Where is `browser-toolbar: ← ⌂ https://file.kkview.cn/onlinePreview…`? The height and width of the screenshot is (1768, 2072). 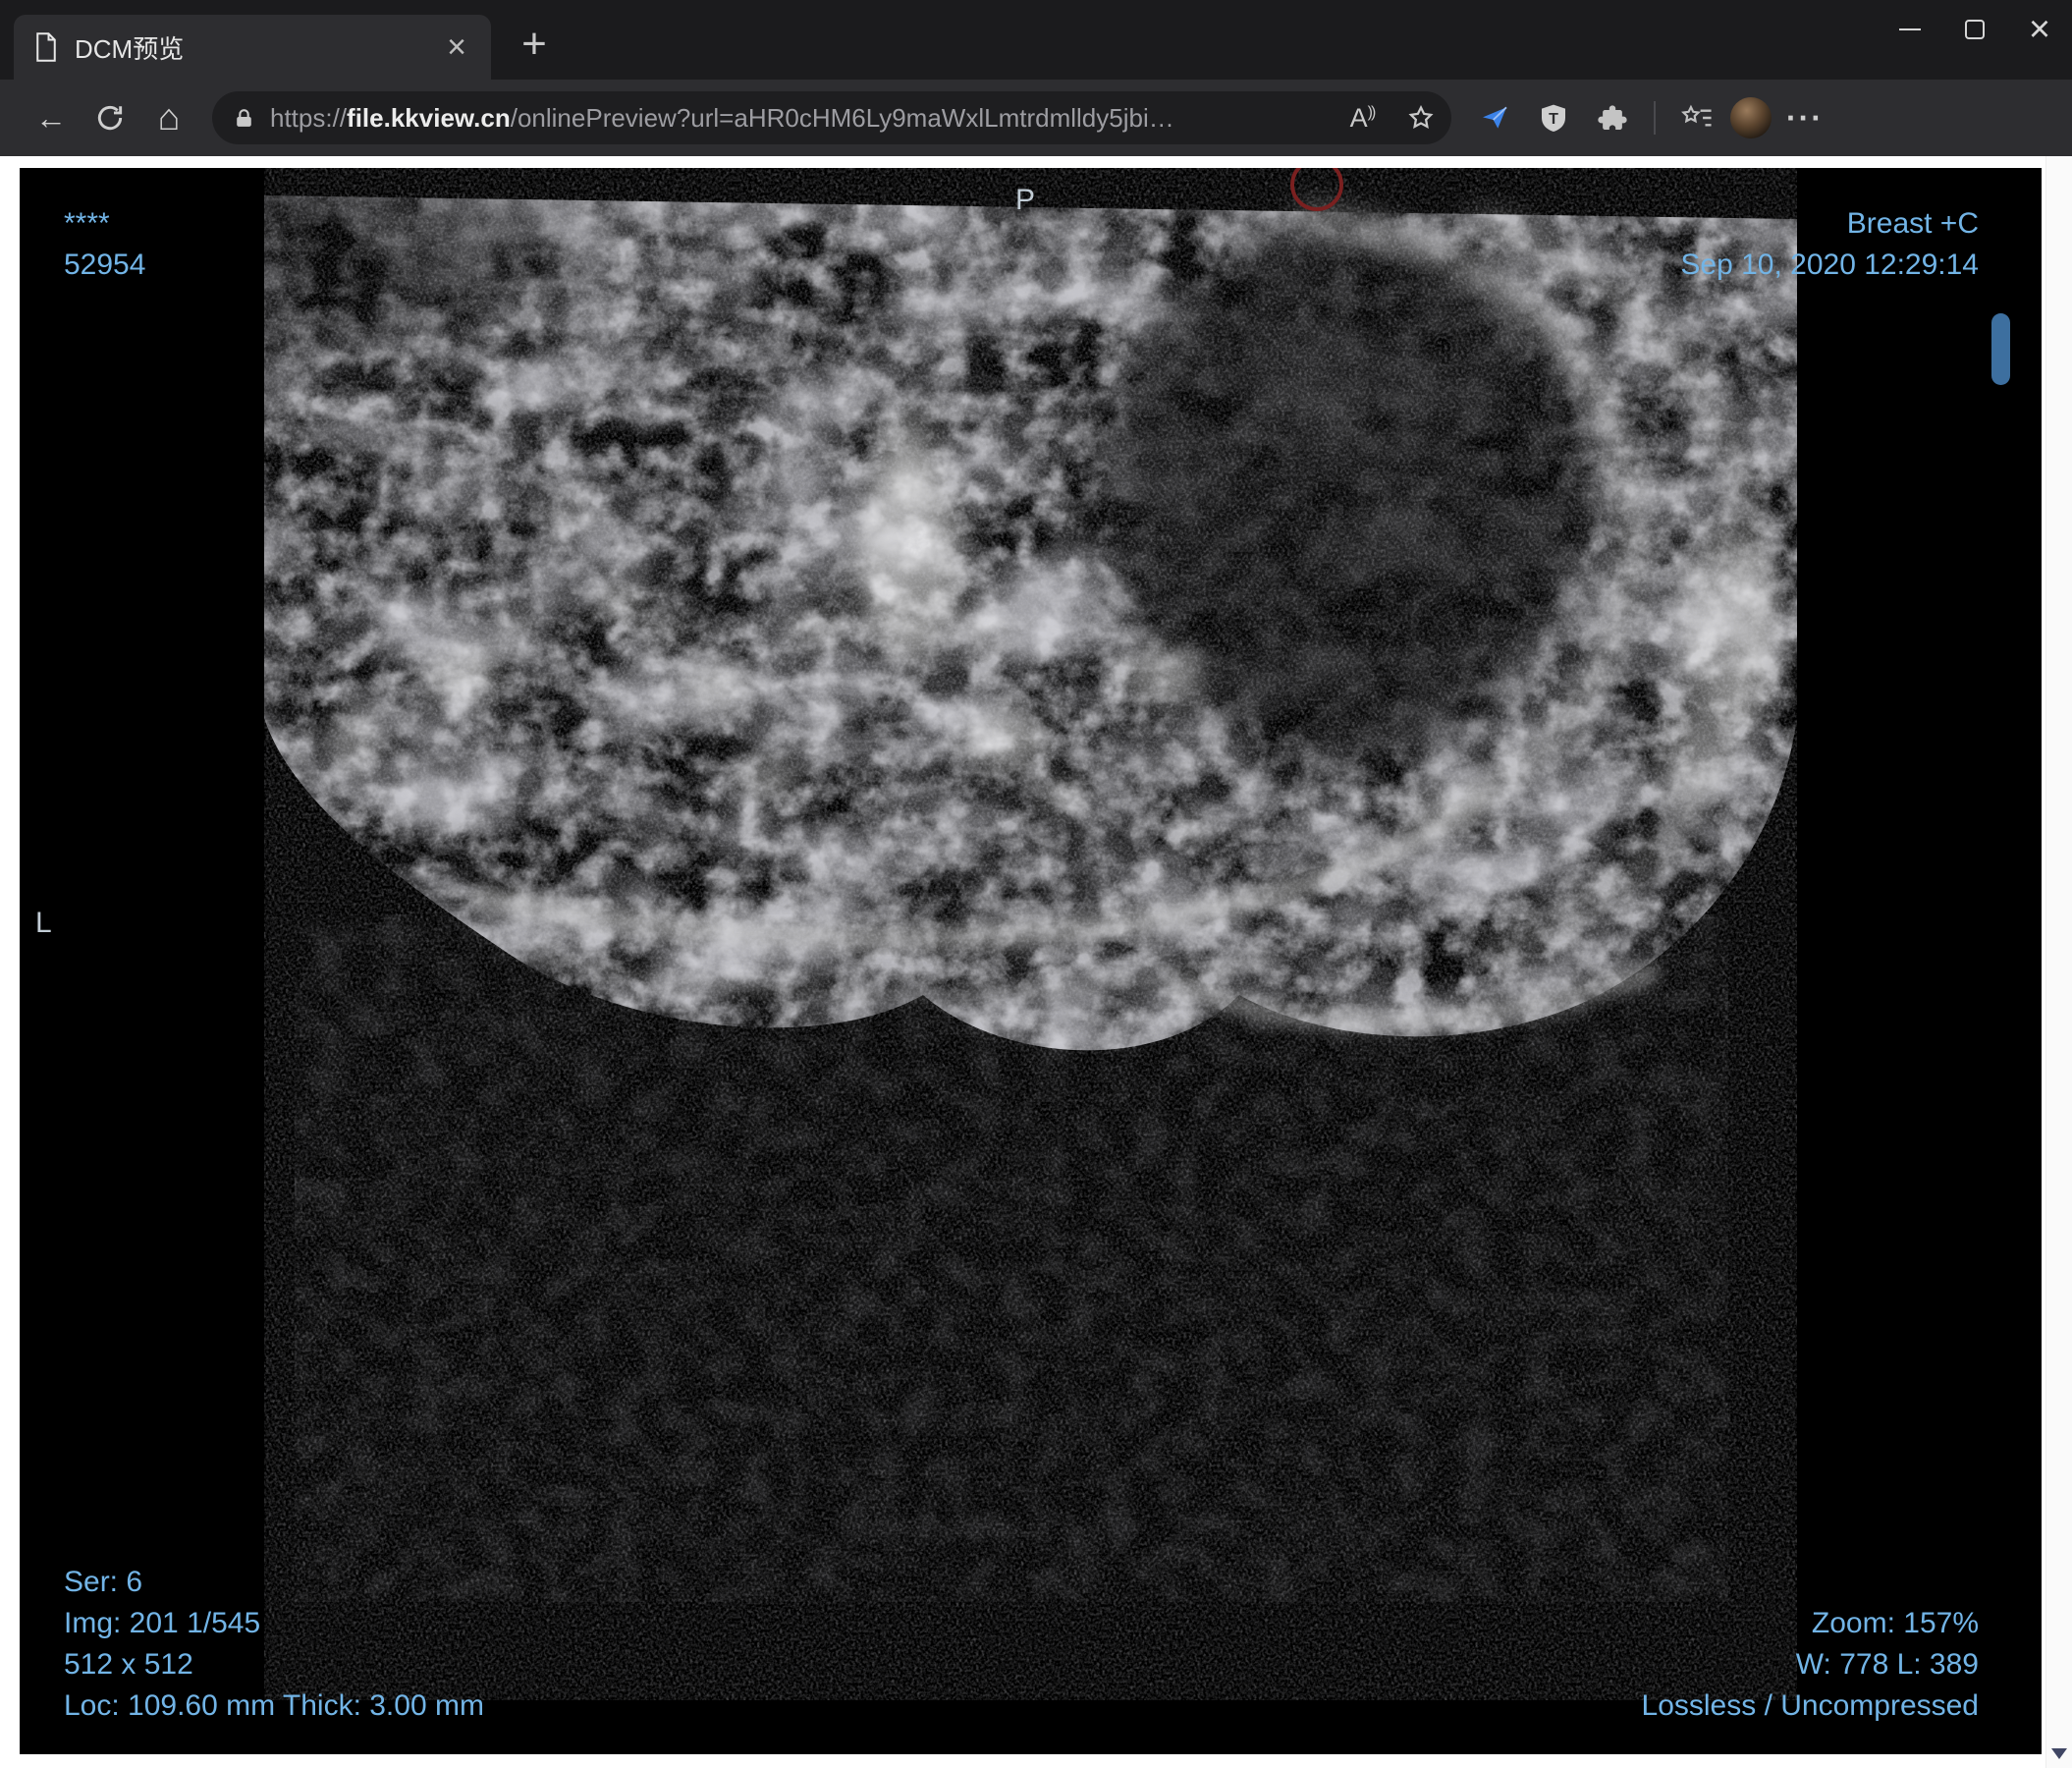 browser-toolbar: ← ⌂ https://file.kkview.cn/onlinePreview… is located at coordinates (1036, 118).